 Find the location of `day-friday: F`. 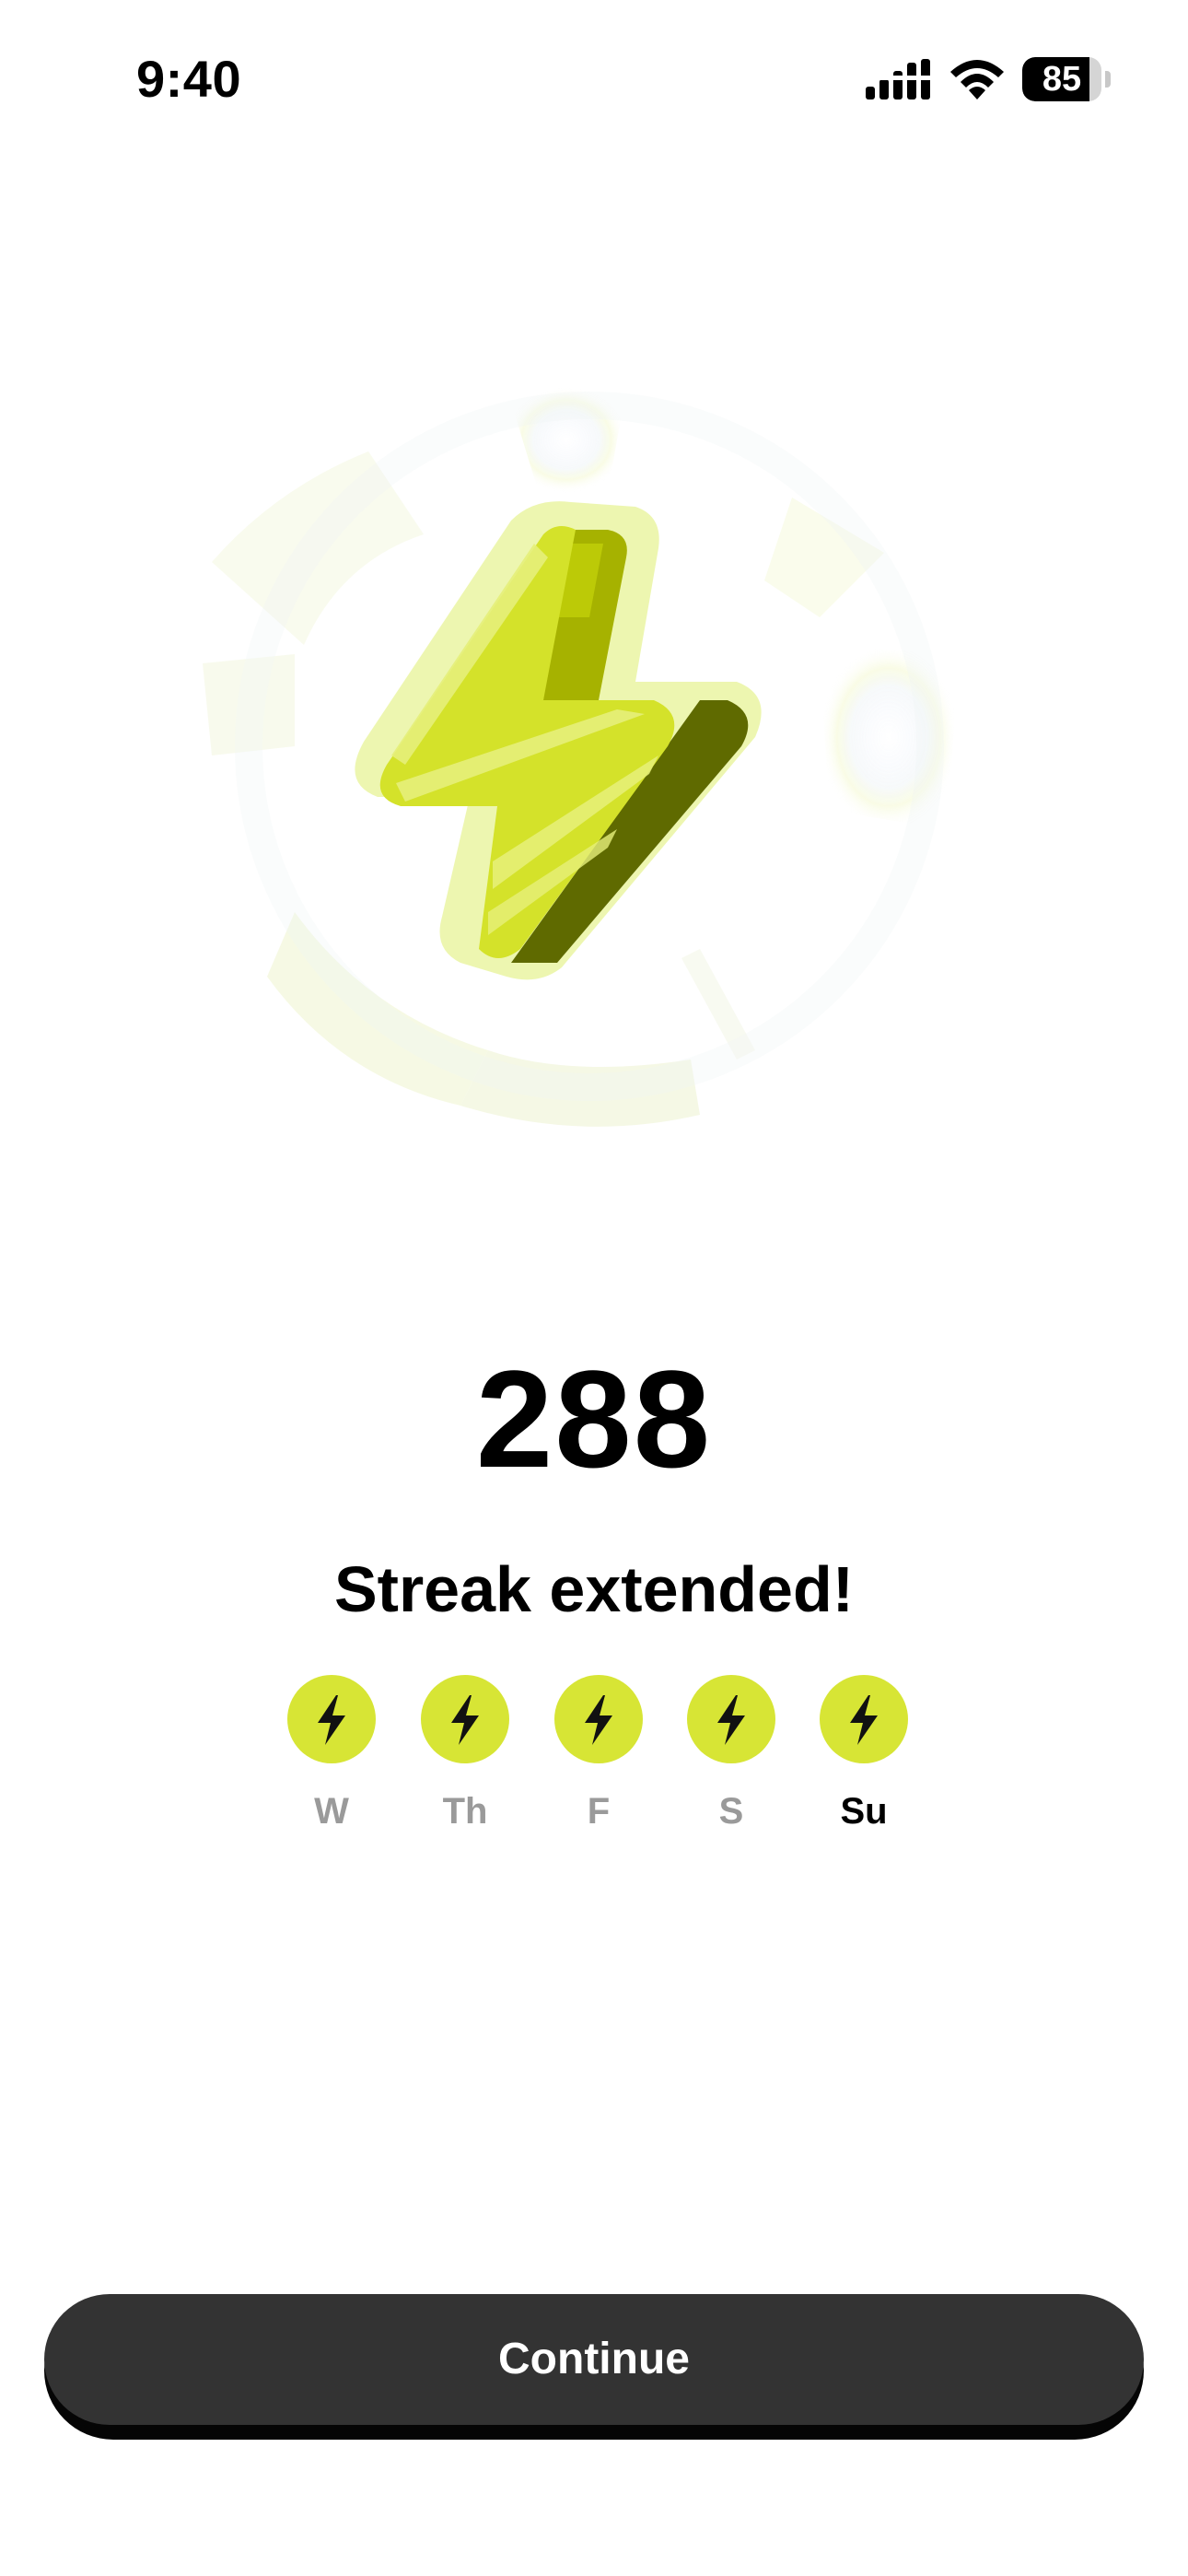

day-friday: F is located at coordinates (599, 1758).